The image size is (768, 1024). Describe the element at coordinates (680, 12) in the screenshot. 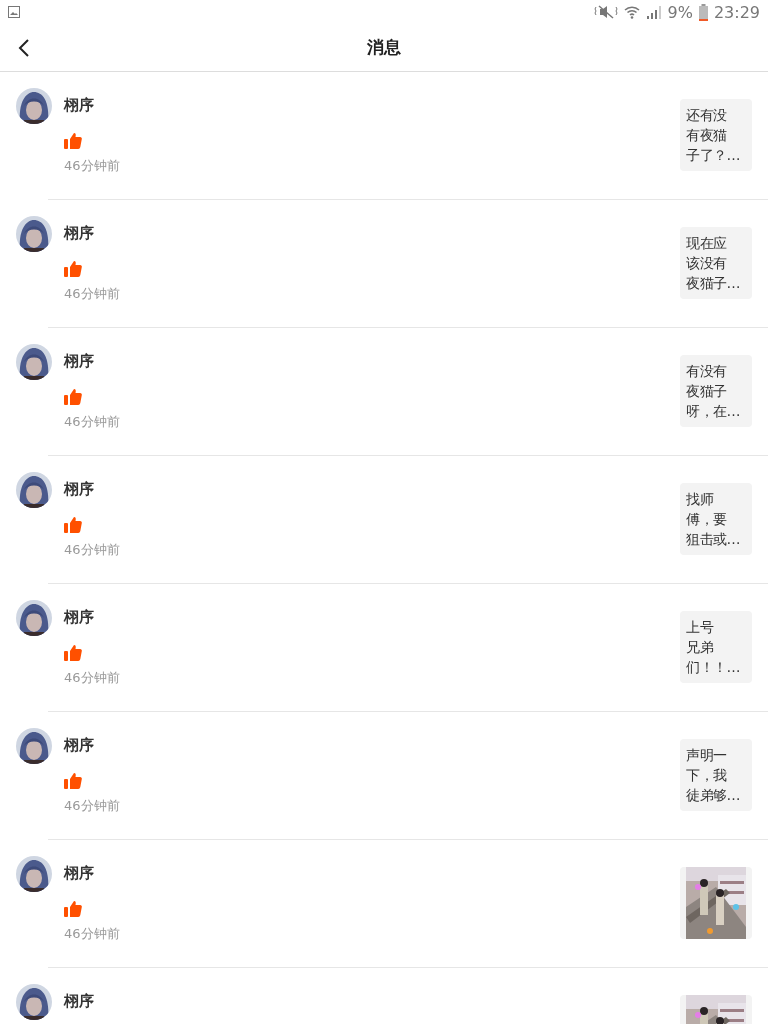

I see `battery-percent: 9%` at that location.